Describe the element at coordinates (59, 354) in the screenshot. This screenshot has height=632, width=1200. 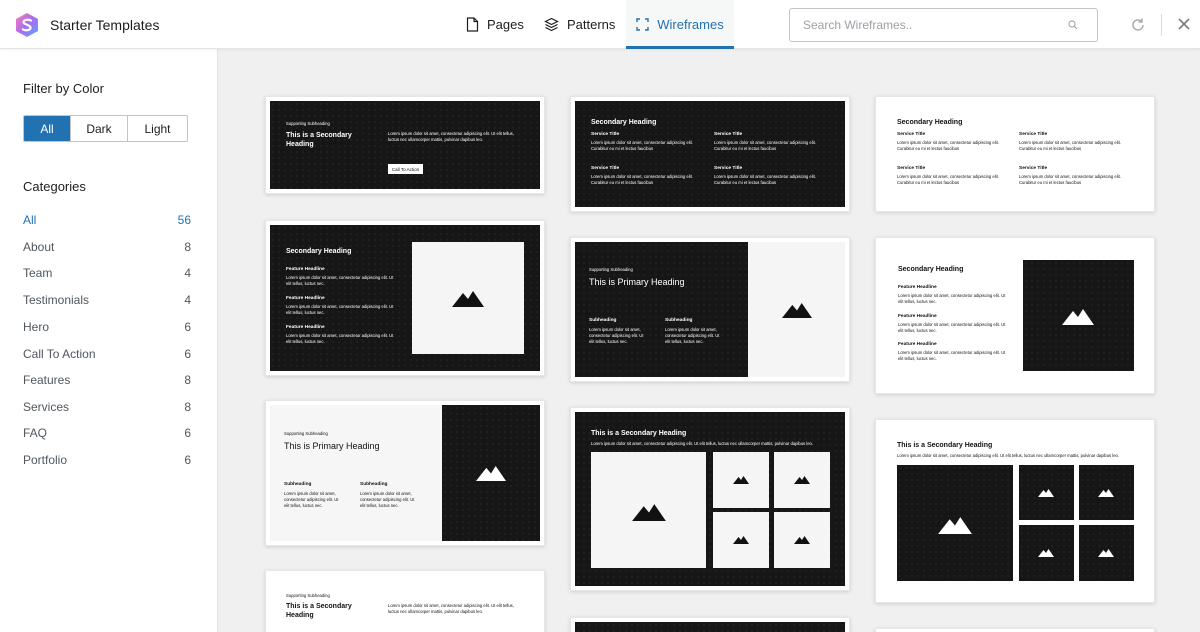
I see `category-label: Call To Action` at that location.